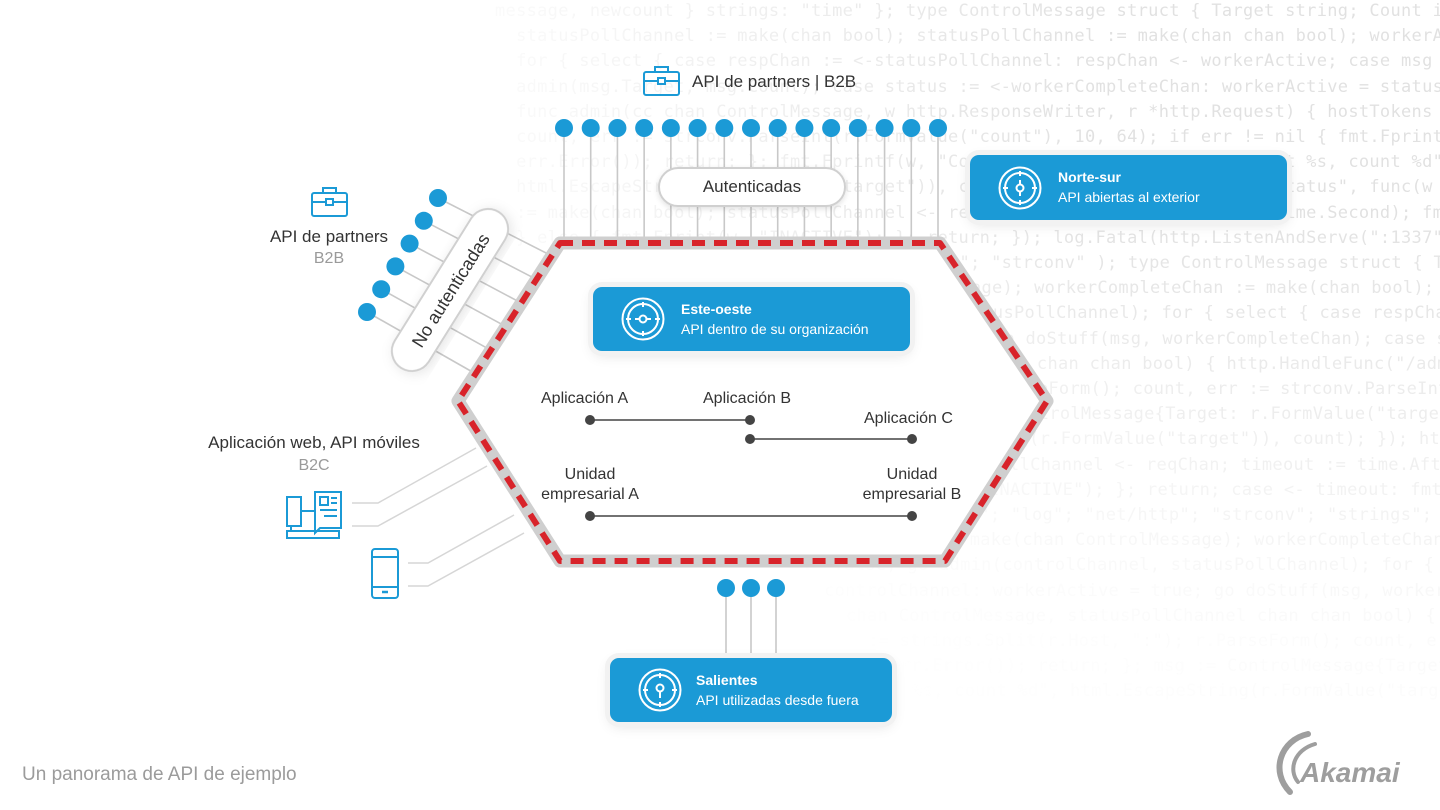 This screenshot has width=1440, height=810. I want to click on consumer-label: Aplicación web, API móviles, so click(314, 442).